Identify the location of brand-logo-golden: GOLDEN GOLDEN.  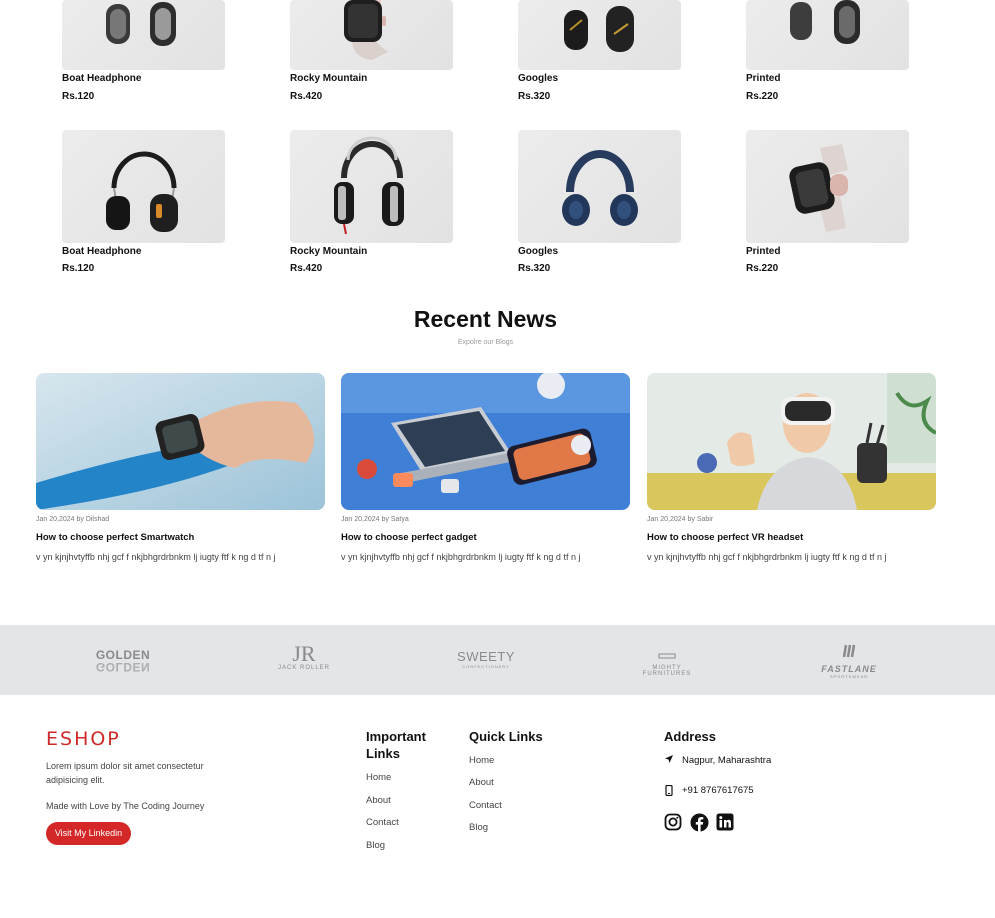
(123, 661).